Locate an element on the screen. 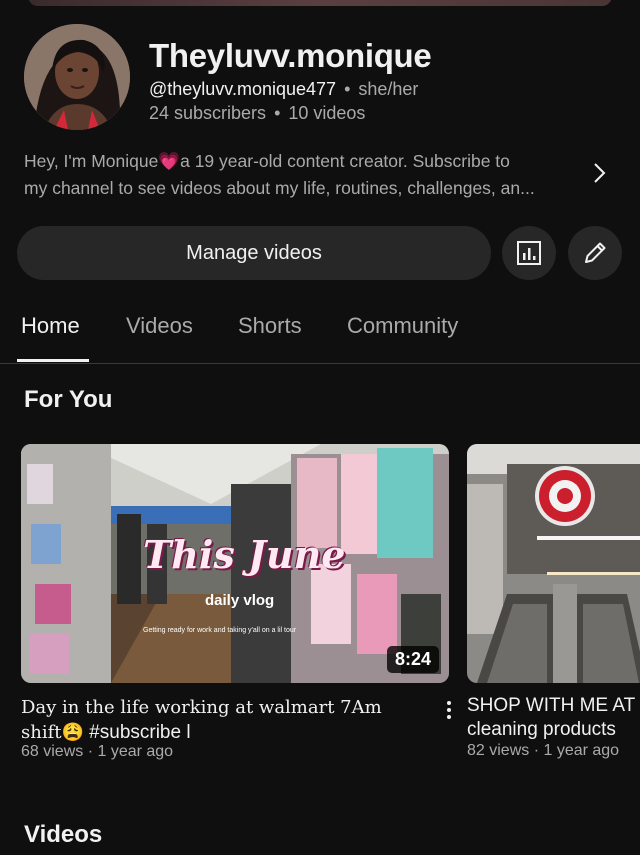 This screenshot has width=640, height=855. manage-videos-label: Manage videos is located at coordinates (254, 252).